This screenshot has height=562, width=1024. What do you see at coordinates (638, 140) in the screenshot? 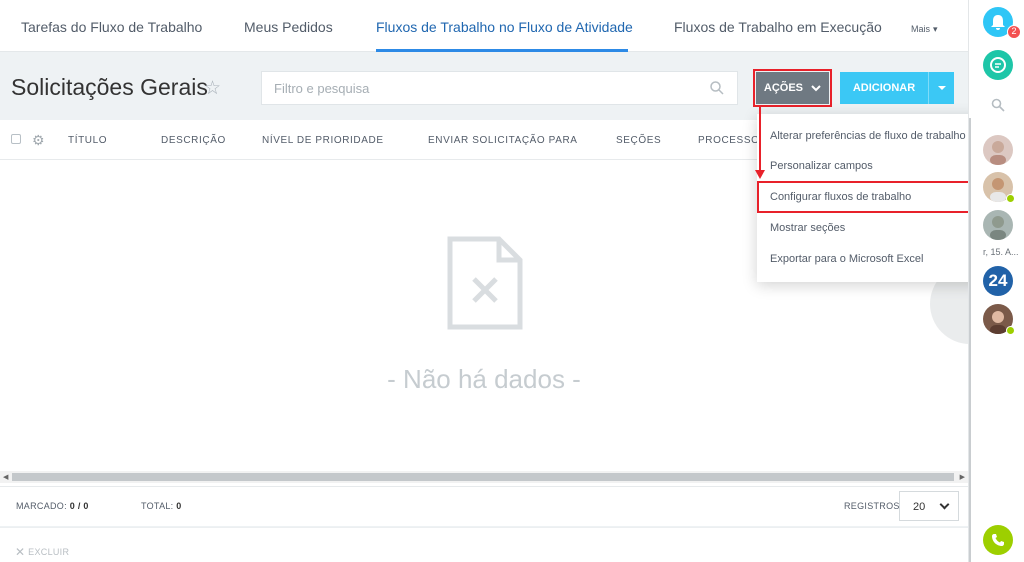
I see `column-header-sections: SEÇÕES` at bounding box center [638, 140].